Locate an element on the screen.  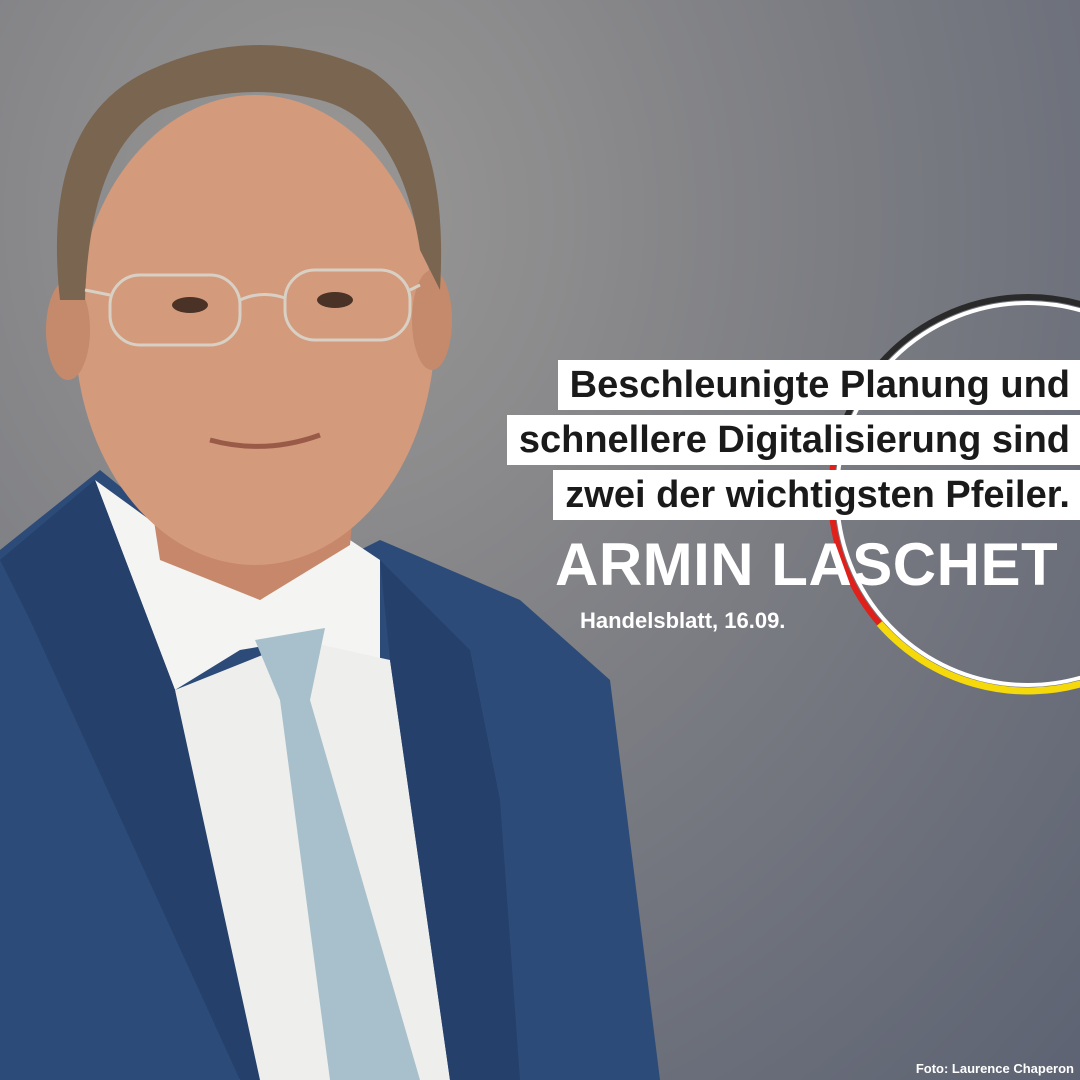
quote-line-1: Beschleunigte Planung und is located at coordinates (818, 385).